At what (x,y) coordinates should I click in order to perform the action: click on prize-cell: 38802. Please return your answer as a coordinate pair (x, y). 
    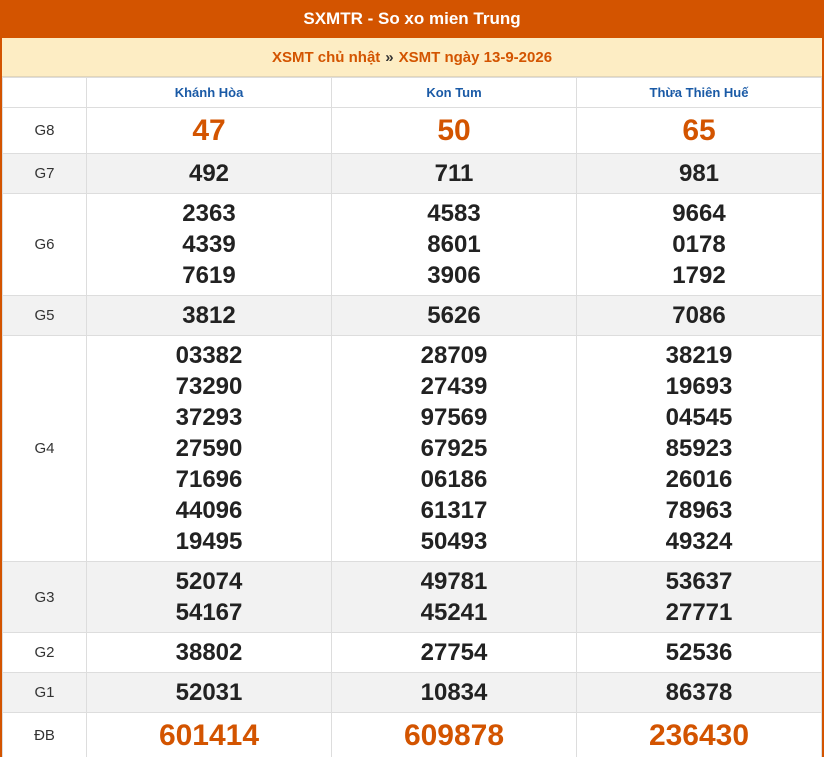
    Looking at the image, I should click on (209, 652).